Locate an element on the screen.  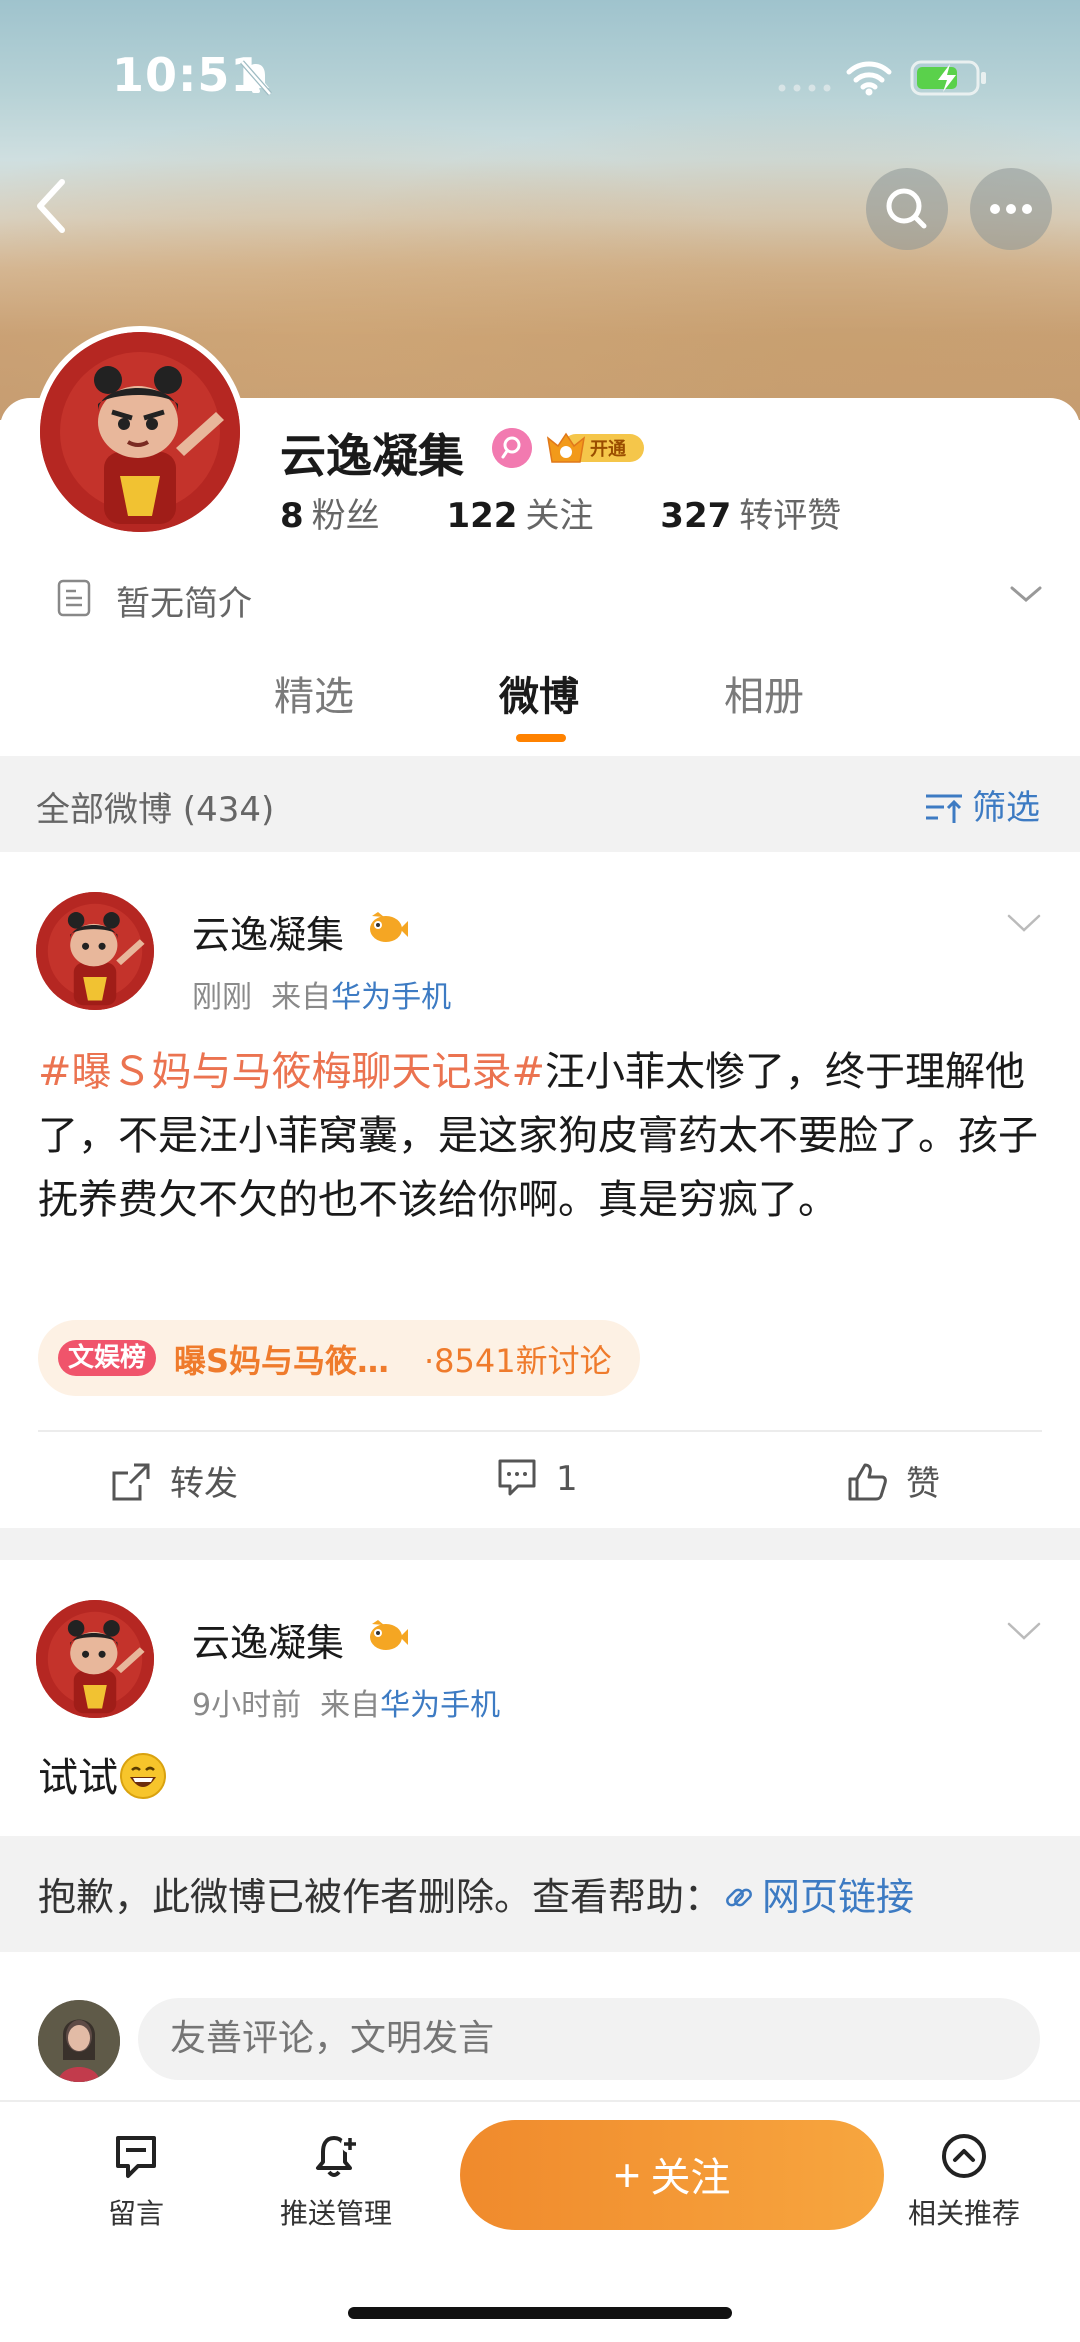
wifi-icon is located at coordinates (869, 78).